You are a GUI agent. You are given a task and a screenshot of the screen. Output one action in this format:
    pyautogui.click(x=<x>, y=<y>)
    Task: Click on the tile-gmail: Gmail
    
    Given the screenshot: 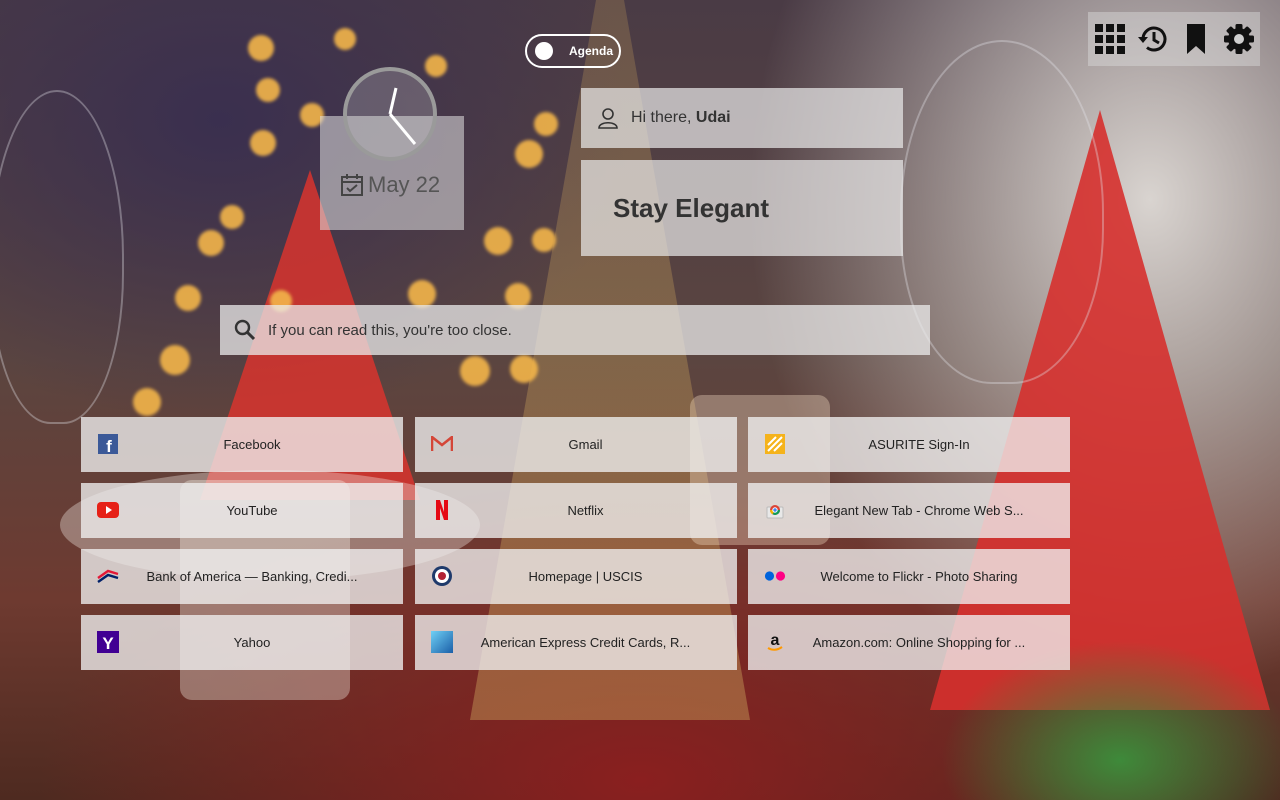 What is the action you would take?
    pyautogui.click(x=575, y=444)
    